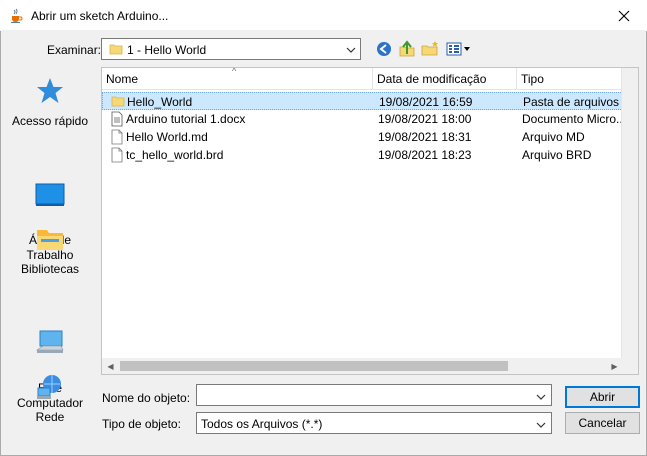  Describe the element at coordinates (407, 49) in the screenshot. I see `up-folder-icon` at that location.